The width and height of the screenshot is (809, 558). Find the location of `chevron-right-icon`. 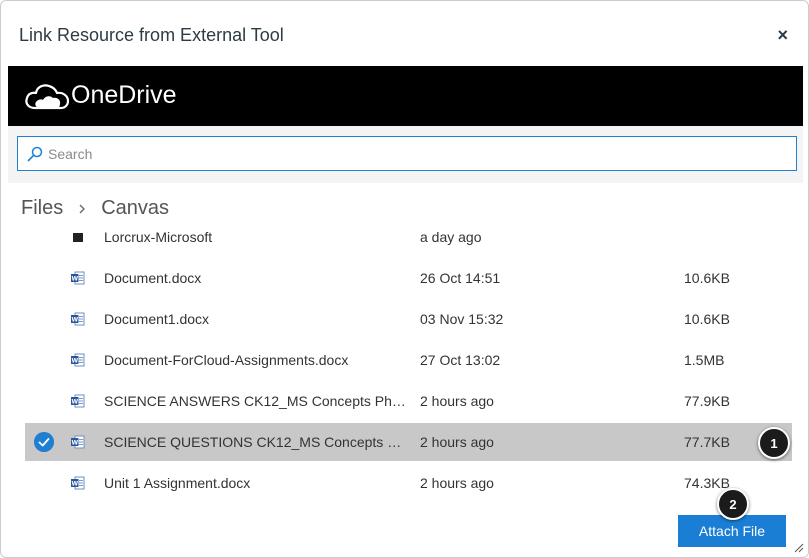

chevron-right-icon is located at coordinates (82, 208).